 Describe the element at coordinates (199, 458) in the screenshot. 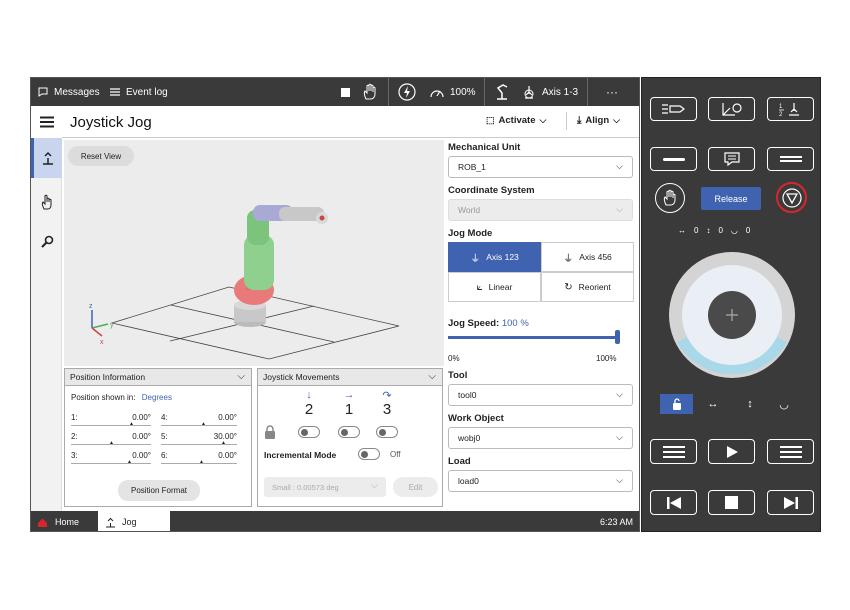

I see `position-row: 6: 0.00° ▲` at that location.